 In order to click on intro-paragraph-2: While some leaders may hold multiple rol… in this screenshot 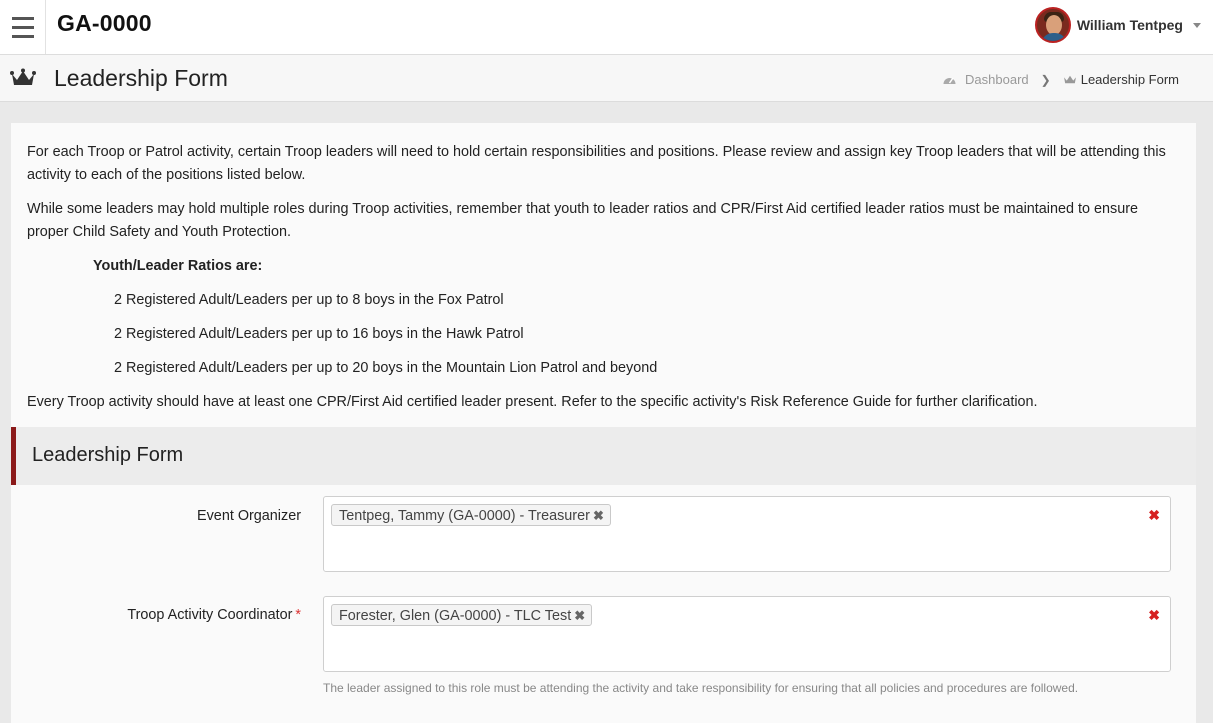, I will do `click(582, 220)`.